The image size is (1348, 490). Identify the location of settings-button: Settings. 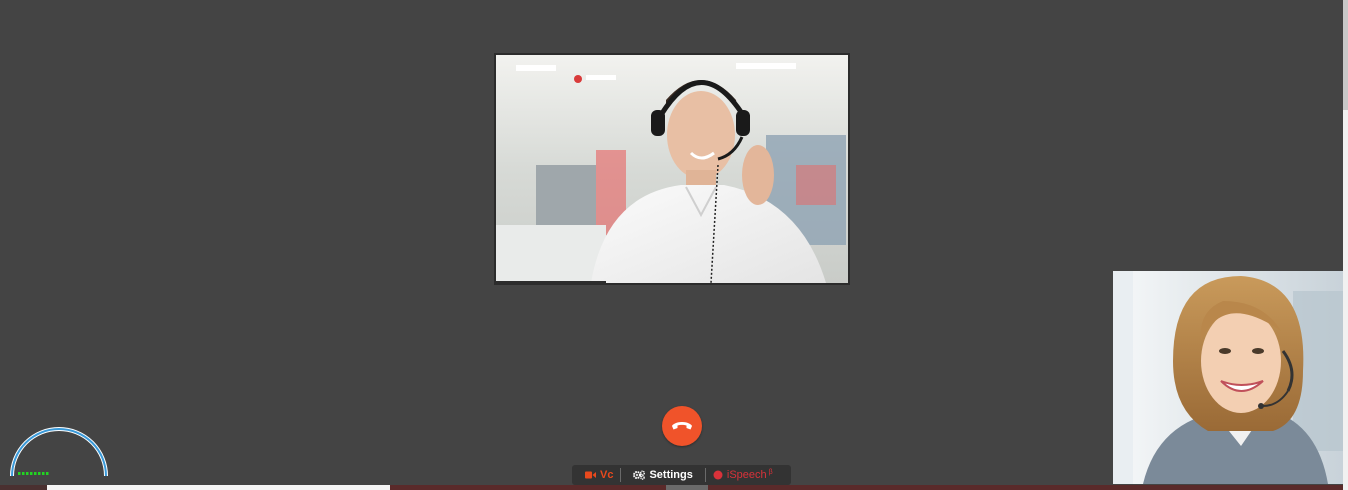
(662, 475).